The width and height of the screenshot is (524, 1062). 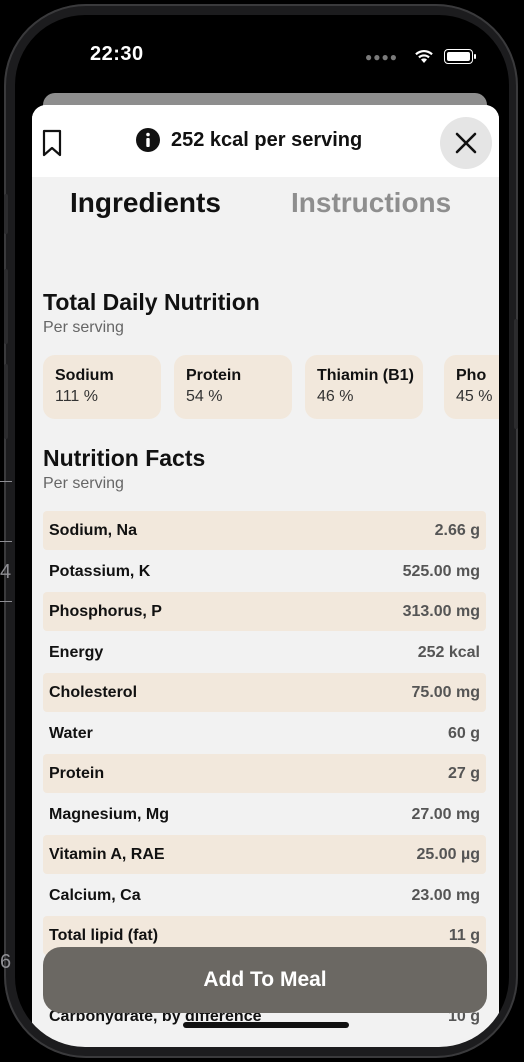 What do you see at coordinates (52, 143) in the screenshot?
I see `bookmark-icon` at bounding box center [52, 143].